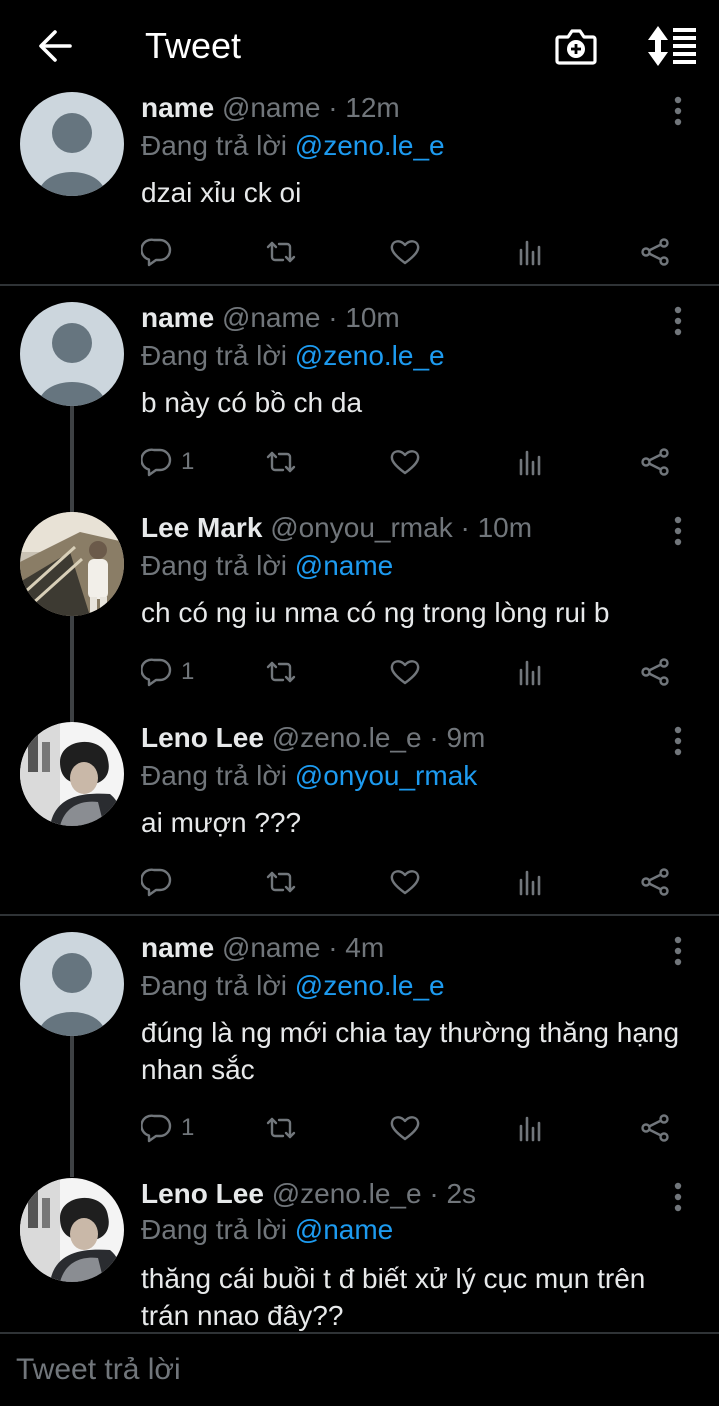 The width and height of the screenshot is (719, 1406). What do you see at coordinates (56, 46) in the screenshot?
I see `arrow-left-icon` at bounding box center [56, 46].